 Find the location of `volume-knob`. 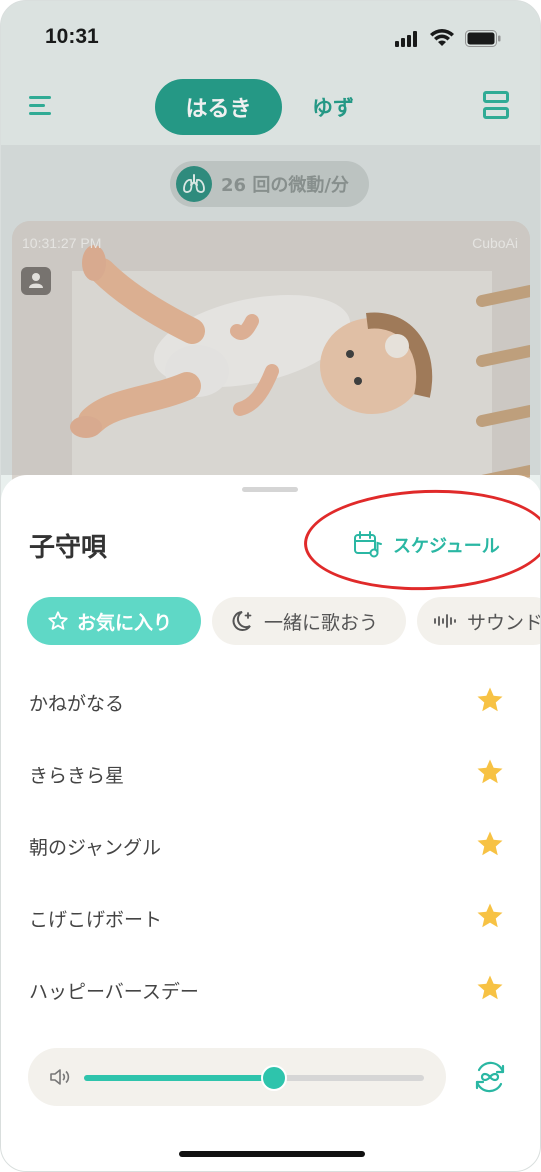

volume-knob is located at coordinates (274, 1078).